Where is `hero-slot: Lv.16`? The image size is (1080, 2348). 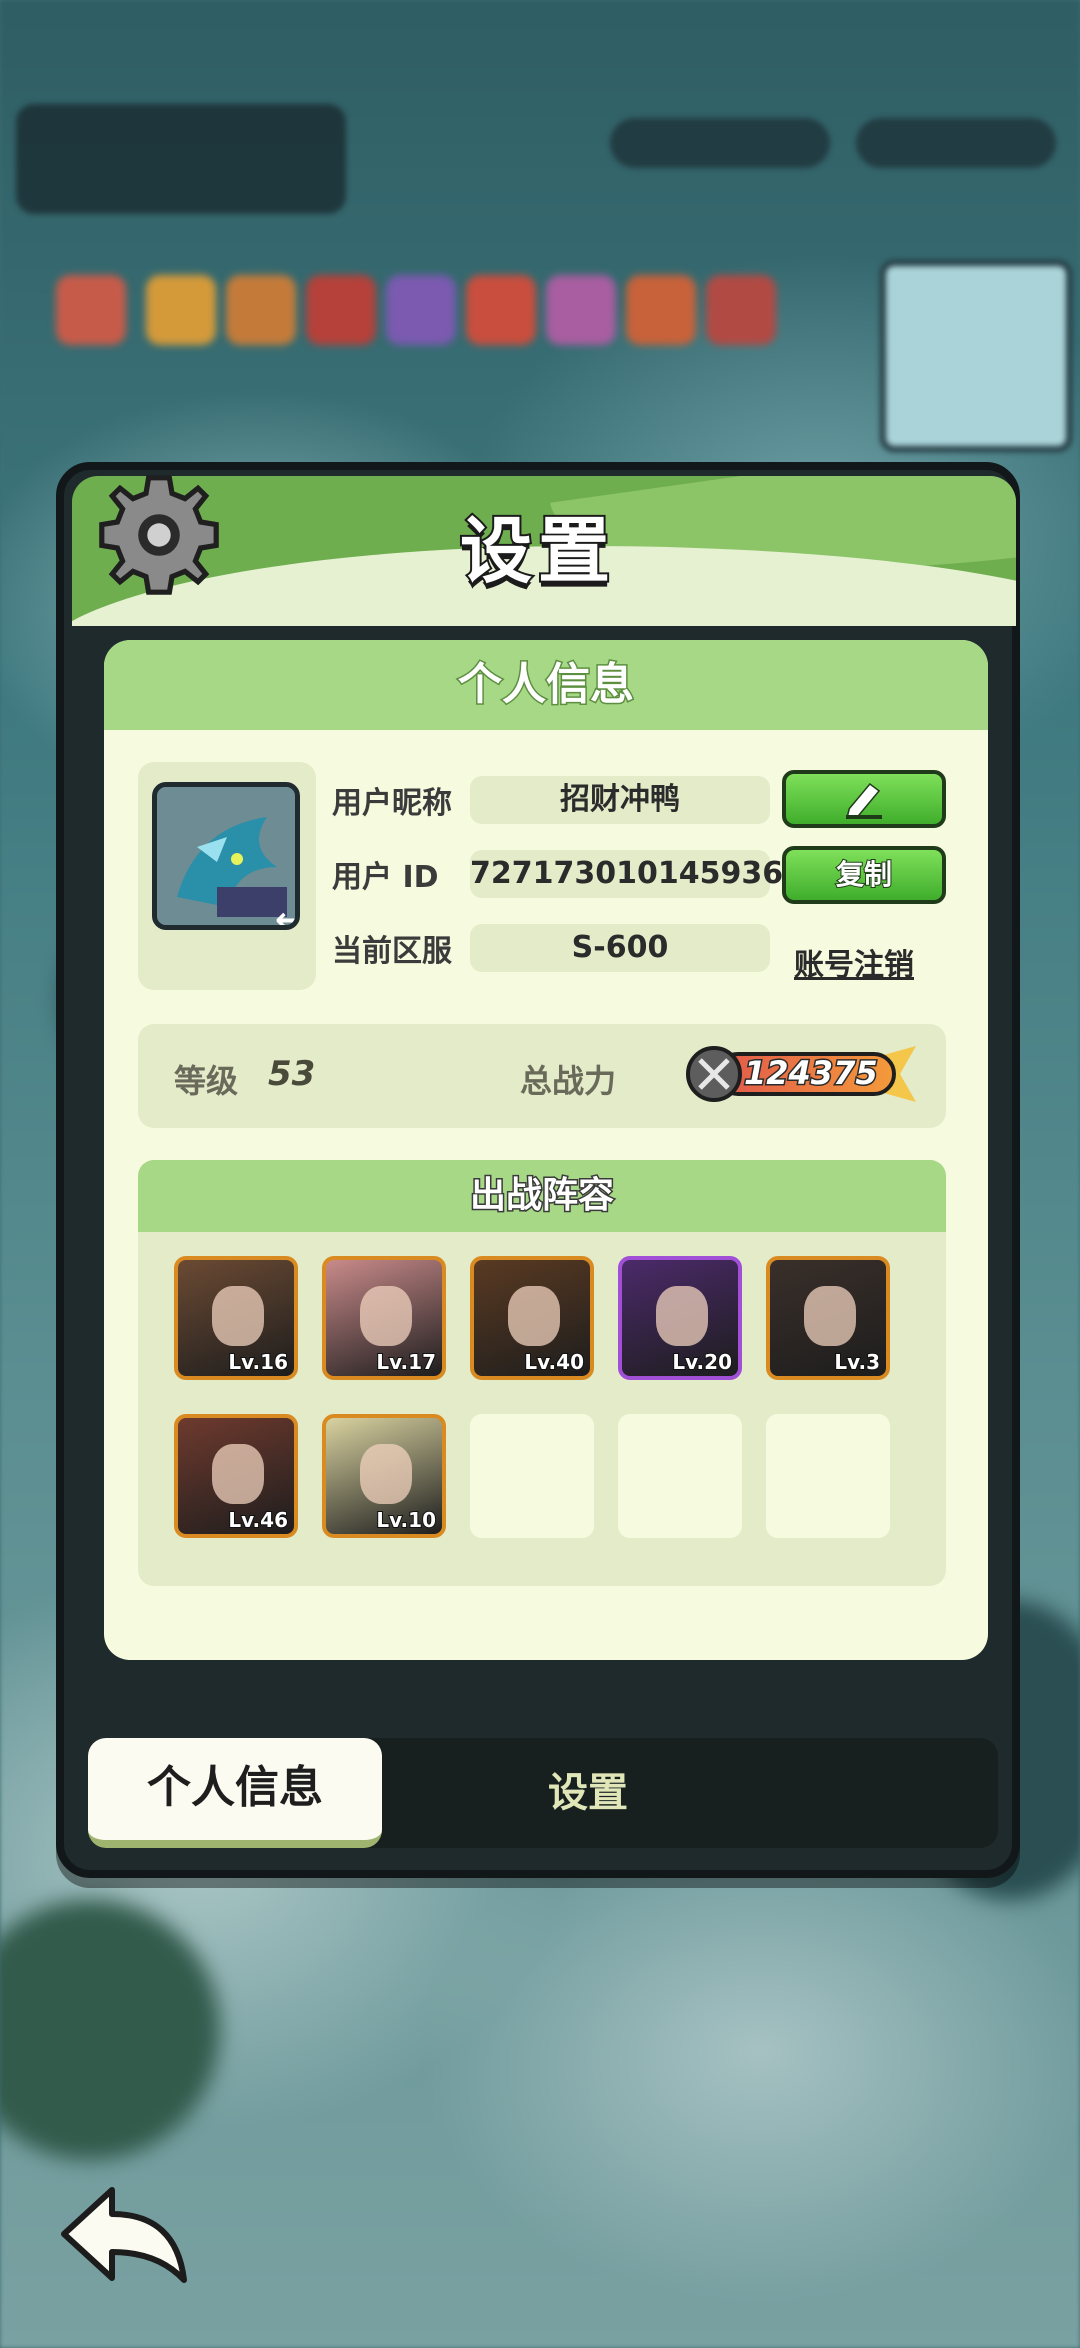
hero-slot: Lv.16 is located at coordinates (236, 1318).